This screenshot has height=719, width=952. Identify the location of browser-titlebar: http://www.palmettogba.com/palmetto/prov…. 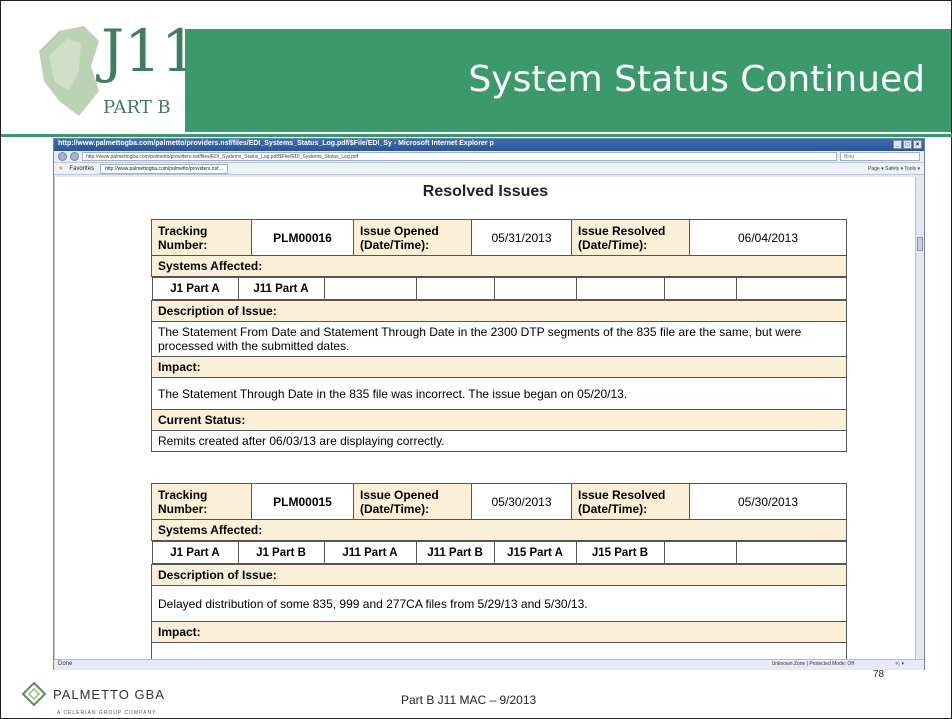
(489, 145).